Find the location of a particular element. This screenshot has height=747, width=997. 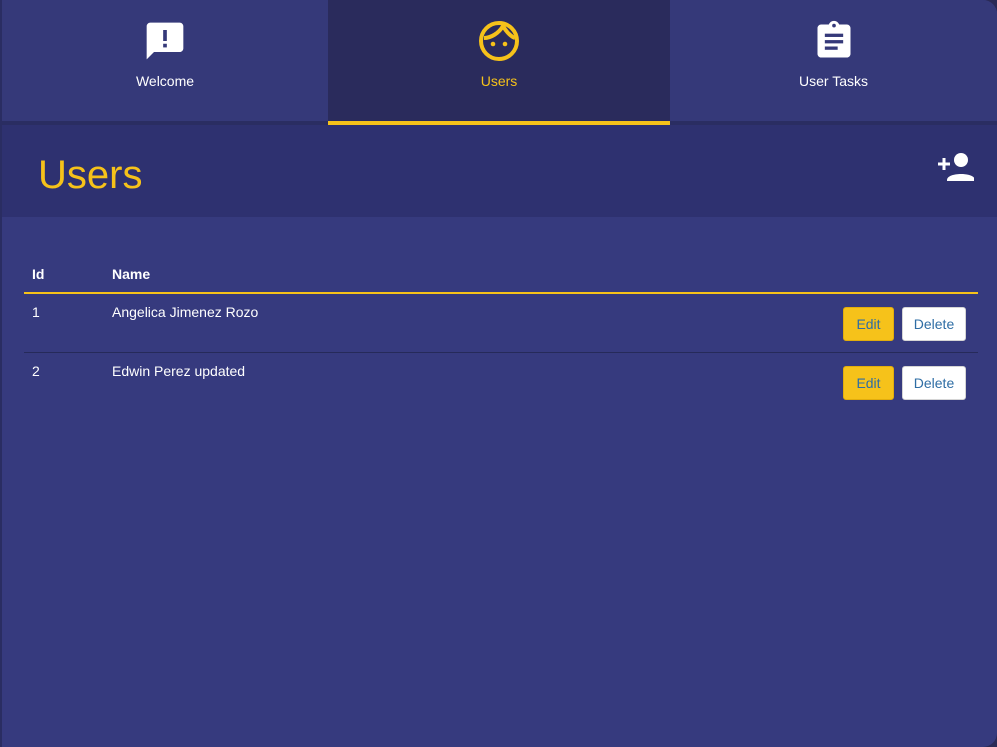

tab-label: User Tasks is located at coordinates (833, 81).